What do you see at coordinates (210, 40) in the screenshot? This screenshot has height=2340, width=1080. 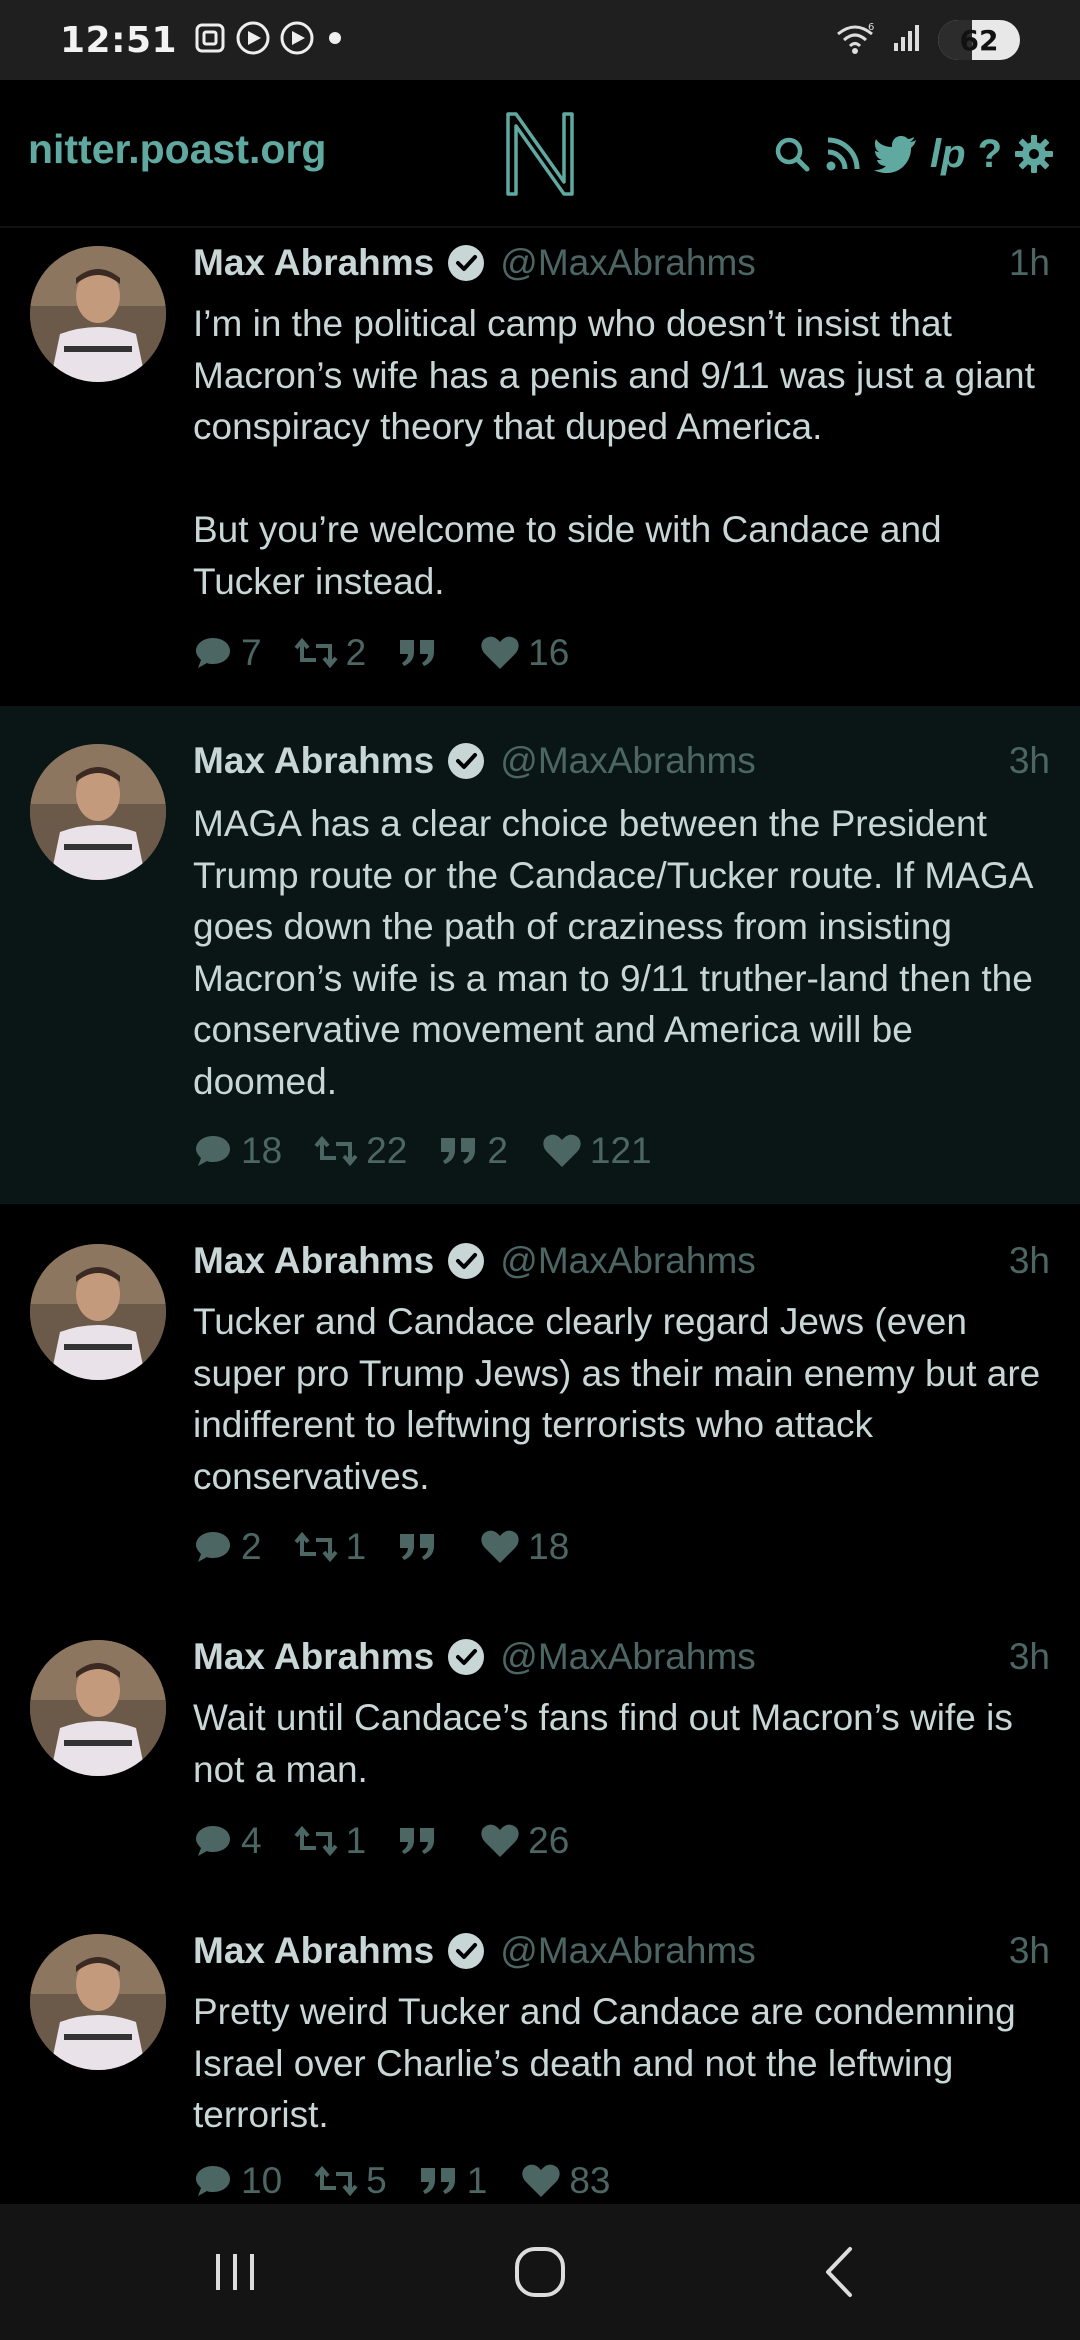 I see `screenshot-icon` at bounding box center [210, 40].